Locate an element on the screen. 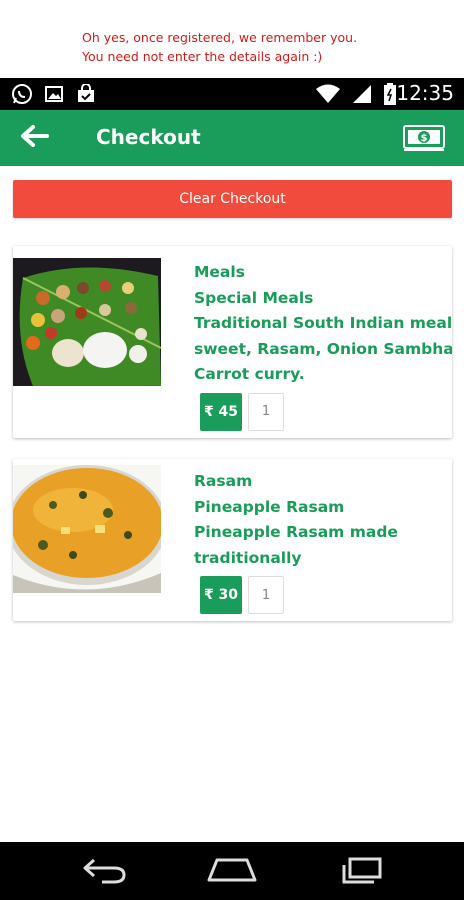 The width and height of the screenshot is (464, 900). item-description-line: Traditional South Indian meals wit is located at coordinates (323, 323).